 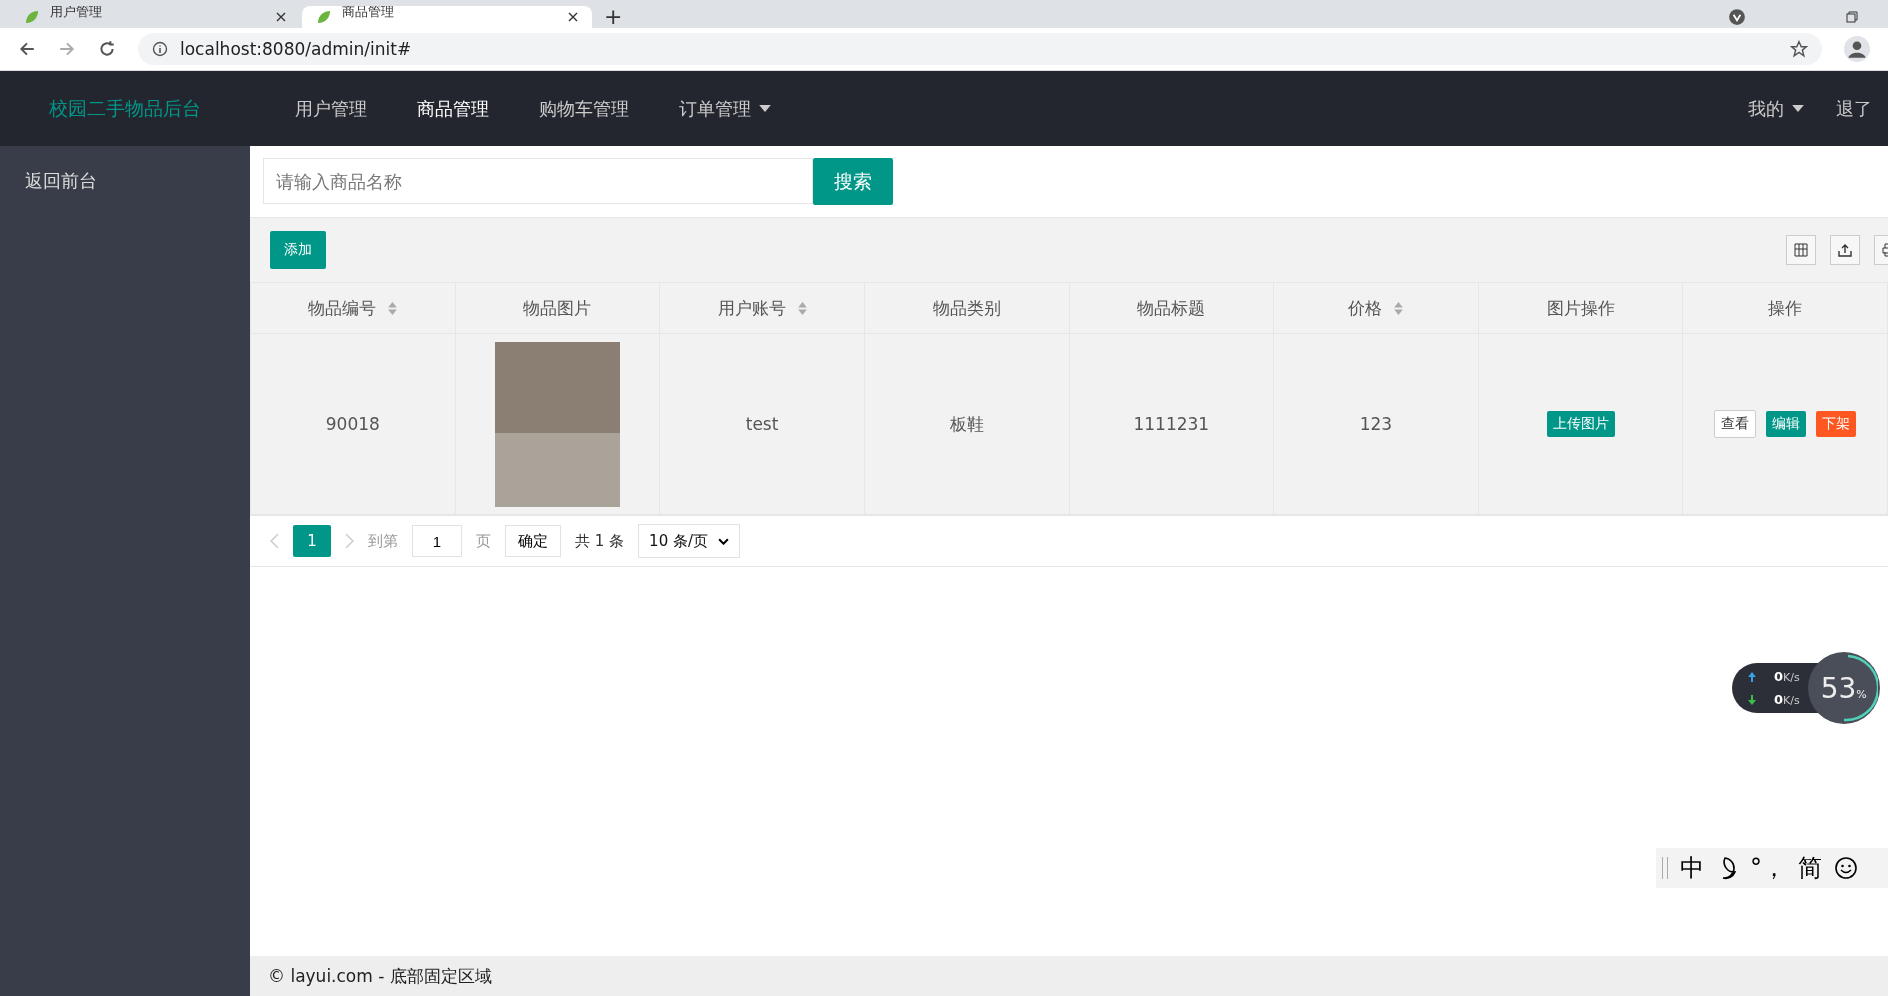 I want to click on export-icon, so click(x=1845, y=250).